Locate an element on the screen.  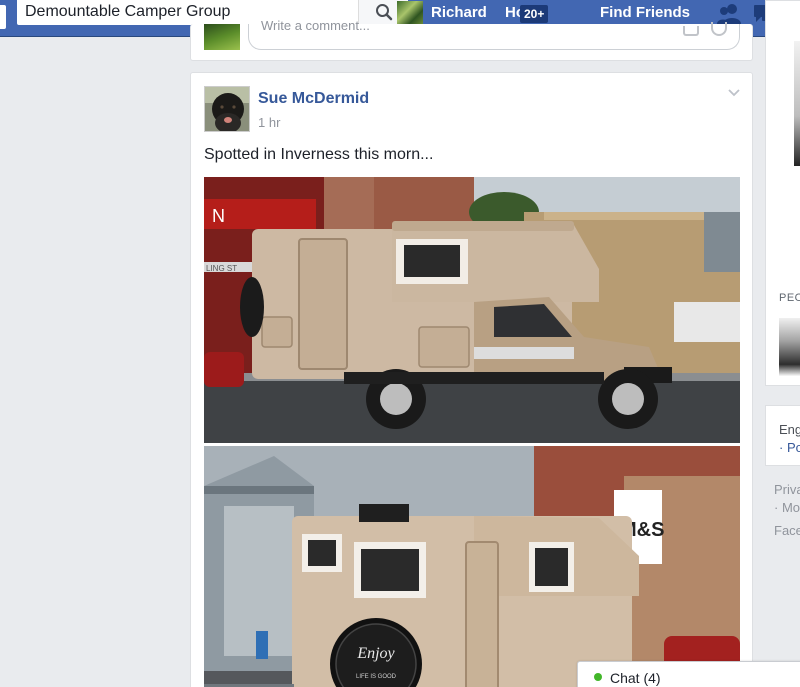
emoji-icon is located at coordinates (719, 29).